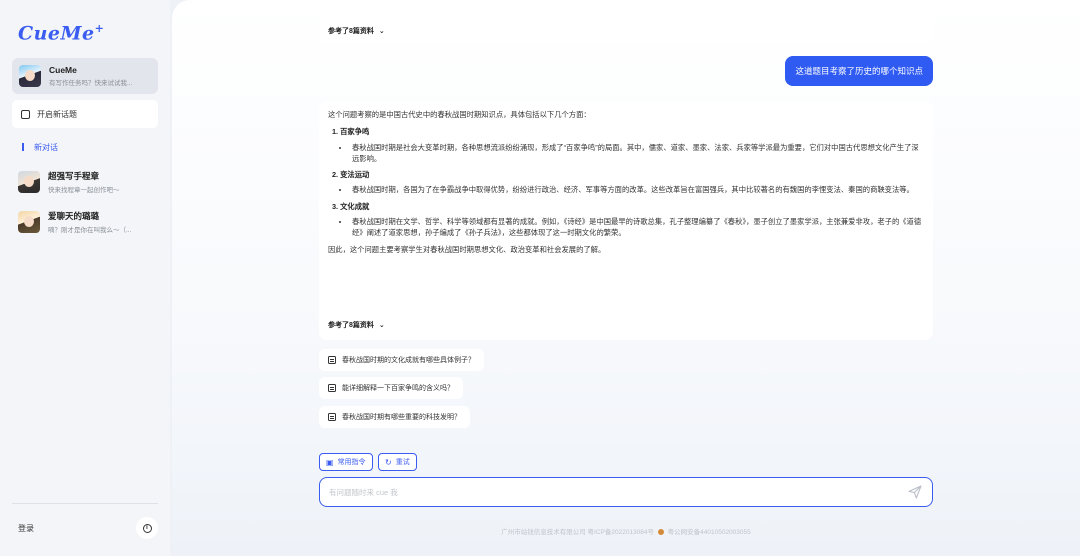 The image size is (1080, 556). I want to click on send-icon, so click(915, 492).